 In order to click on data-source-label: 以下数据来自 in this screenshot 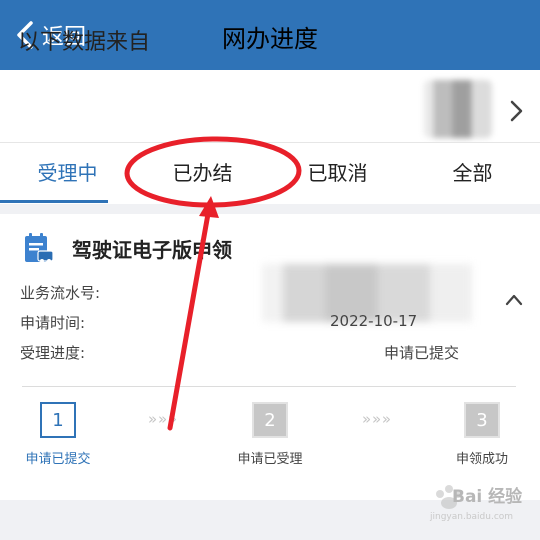, I will do `click(84, 42)`.